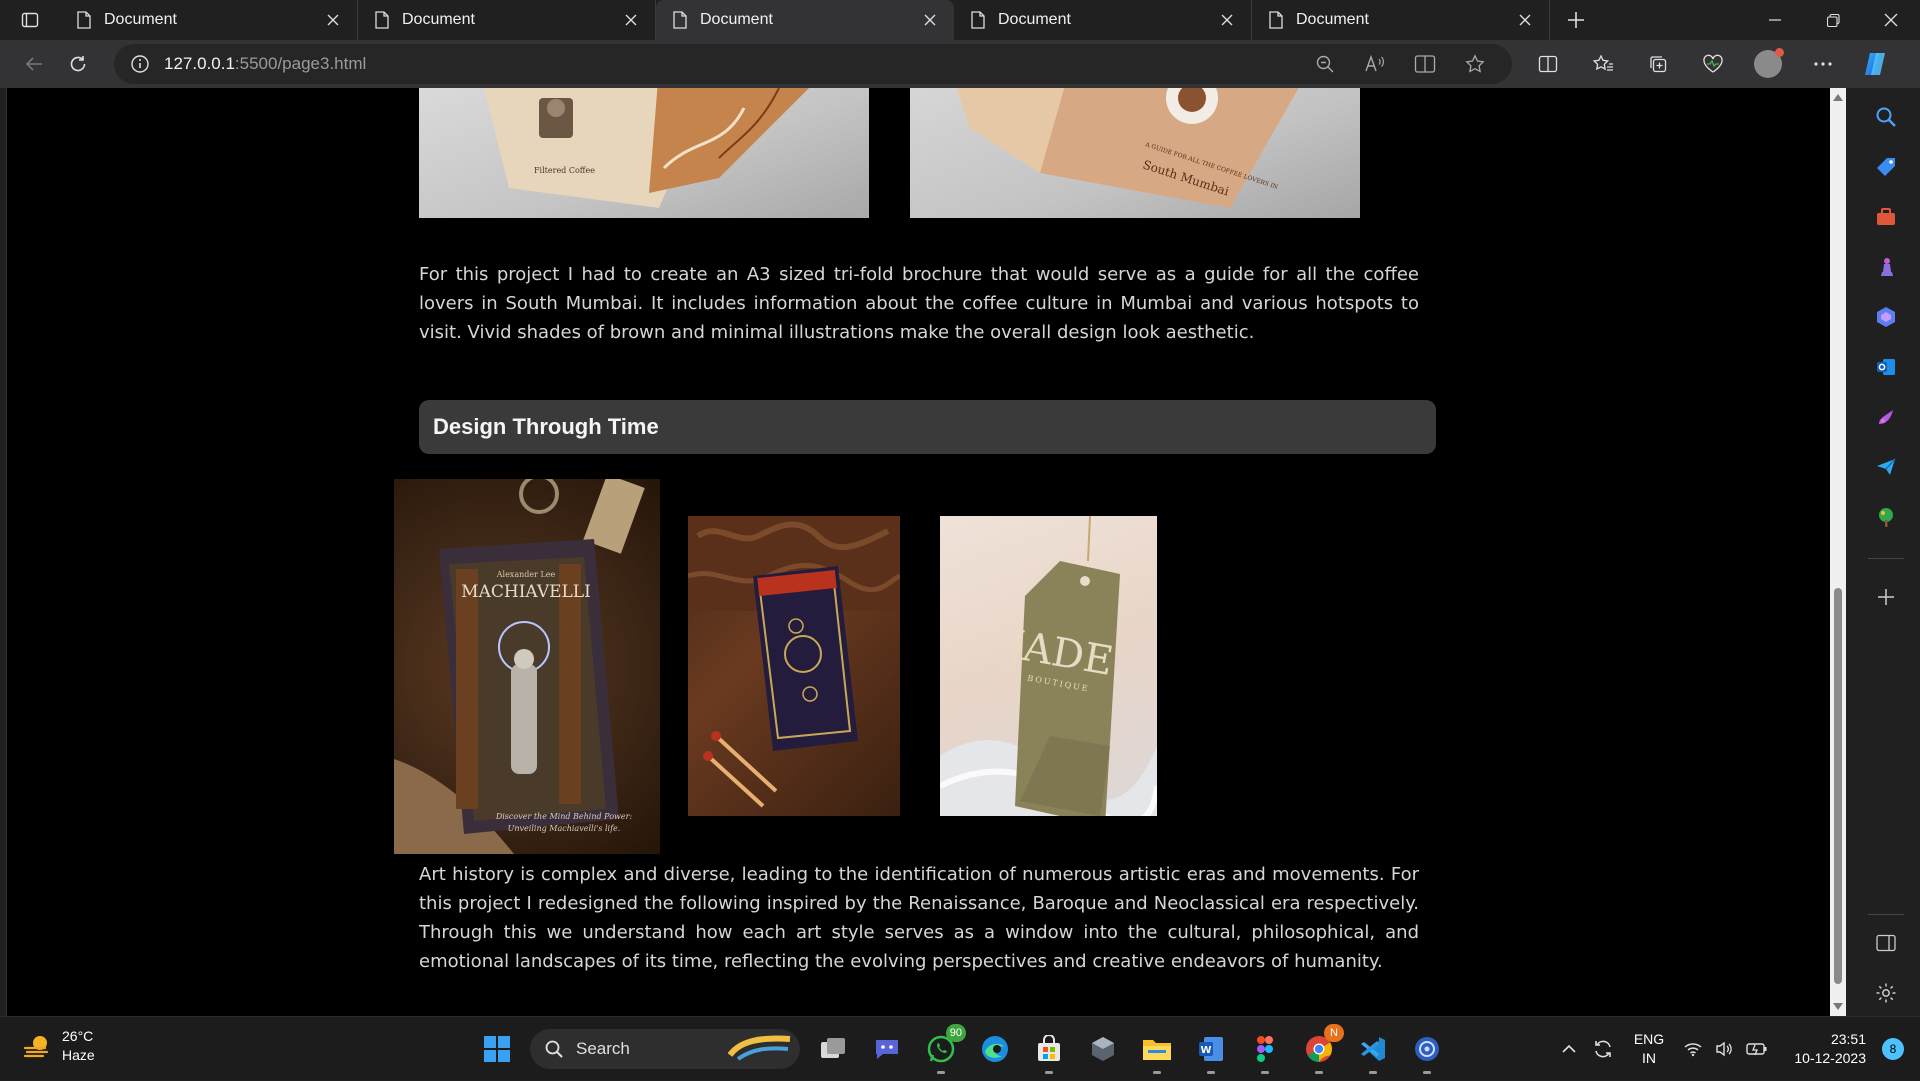 The image size is (1920, 1081). I want to click on sidebar-shopping-button, so click(1886, 167).